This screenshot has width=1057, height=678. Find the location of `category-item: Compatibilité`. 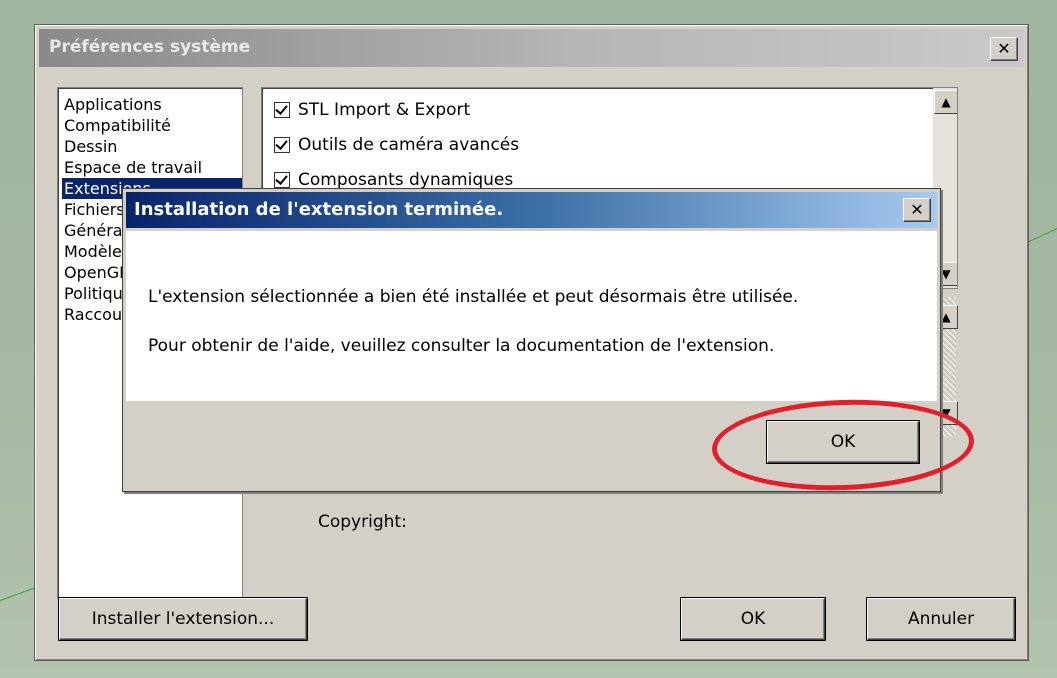

category-item: Compatibilité is located at coordinates (152, 125).